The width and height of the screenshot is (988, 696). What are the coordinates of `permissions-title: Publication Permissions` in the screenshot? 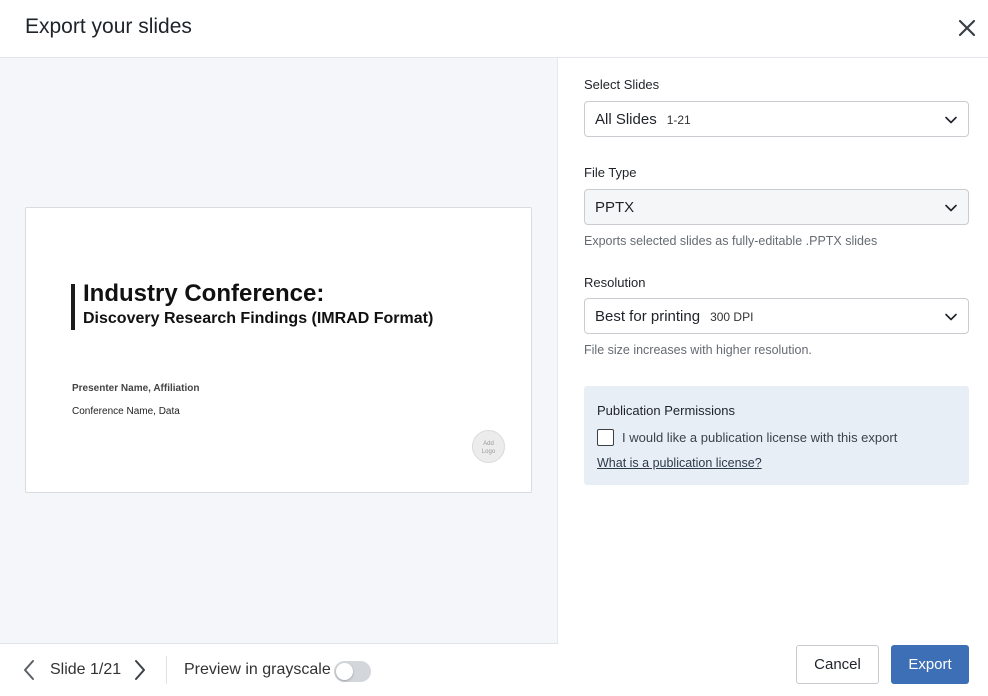 It's located at (666, 410).